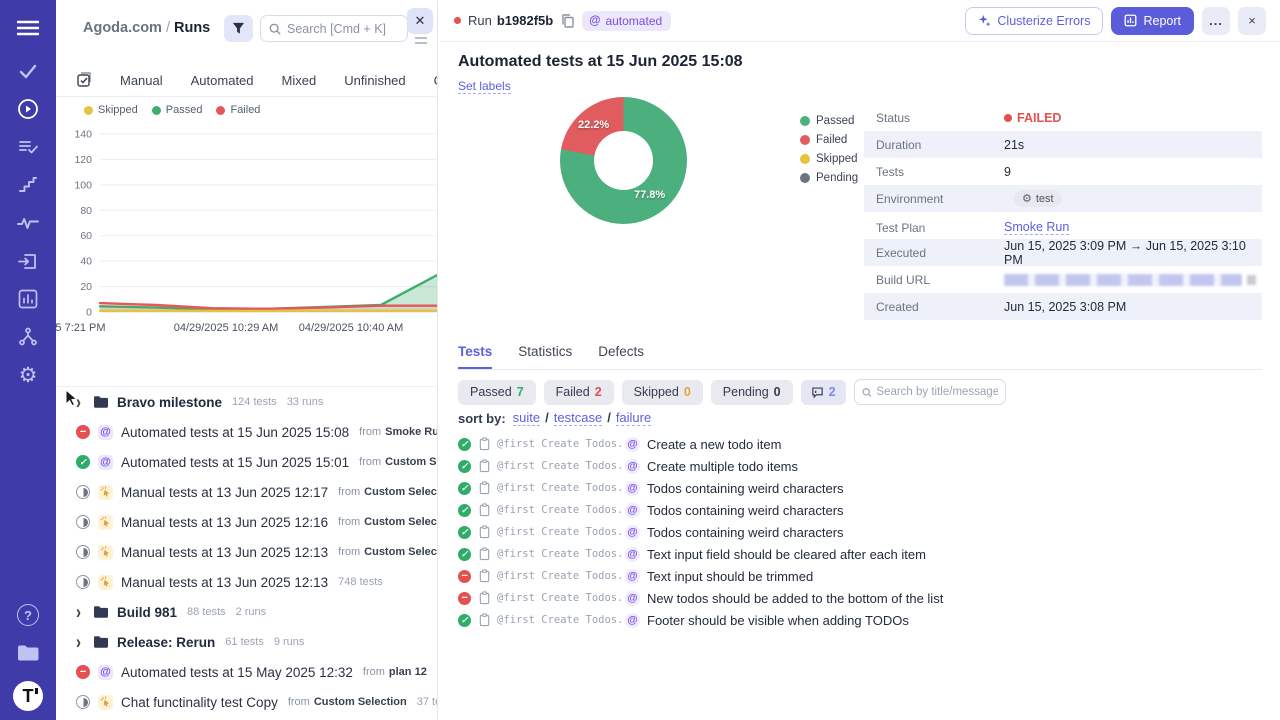  I want to click on legend-item: Passed, so click(176, 110).